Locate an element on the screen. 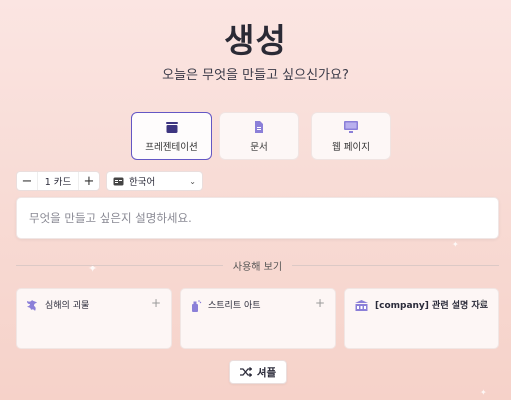  increment-button: + is located at coordinates (89, 181).